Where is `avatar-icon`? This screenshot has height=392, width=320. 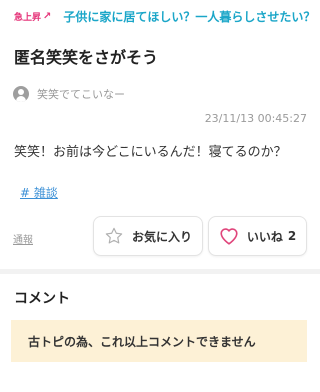 avatar-icon is located at coordinates (21, 94).